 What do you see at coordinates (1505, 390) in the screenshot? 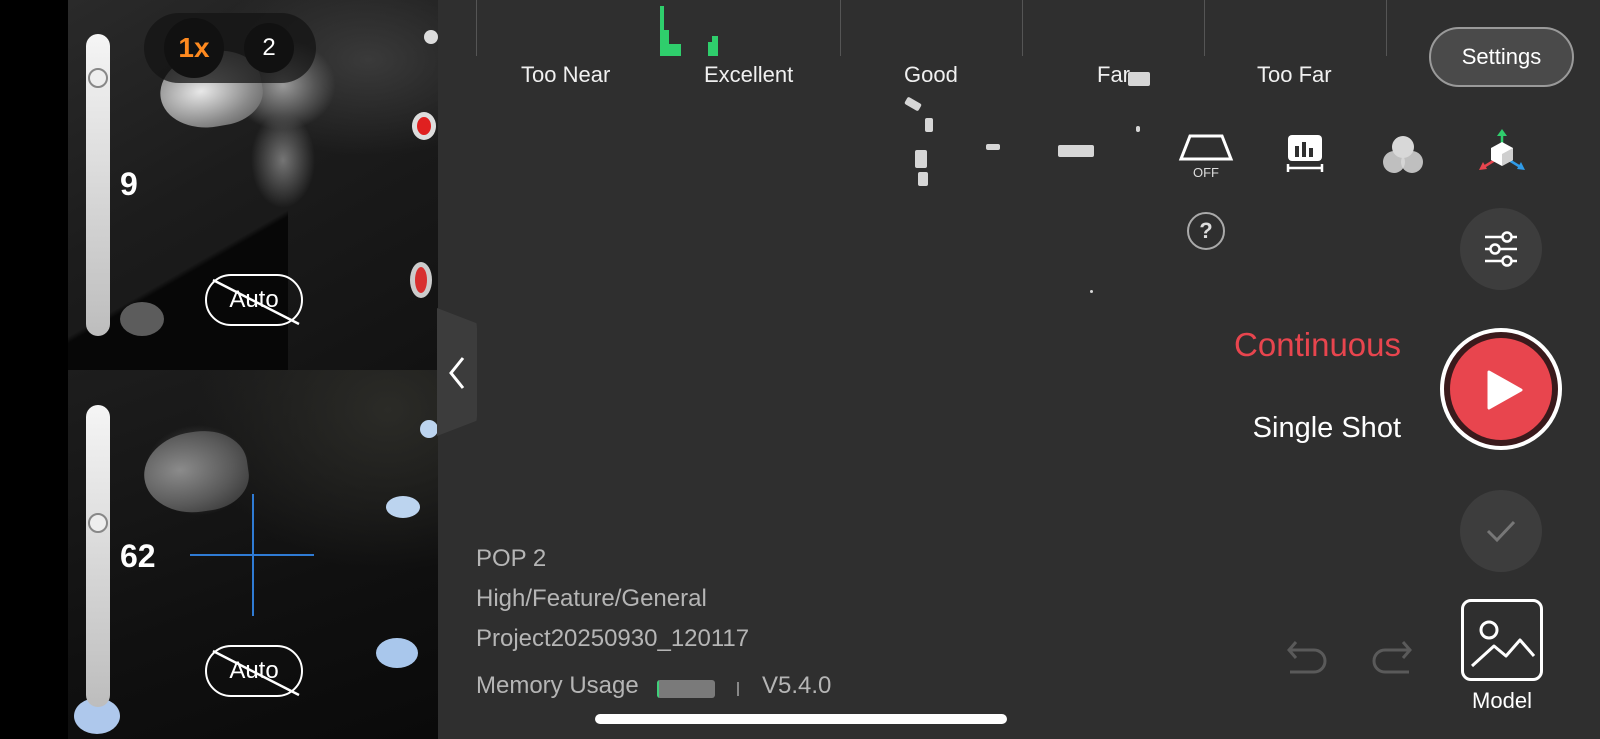
I see `play-icon` at bounding box center [1505, 390].